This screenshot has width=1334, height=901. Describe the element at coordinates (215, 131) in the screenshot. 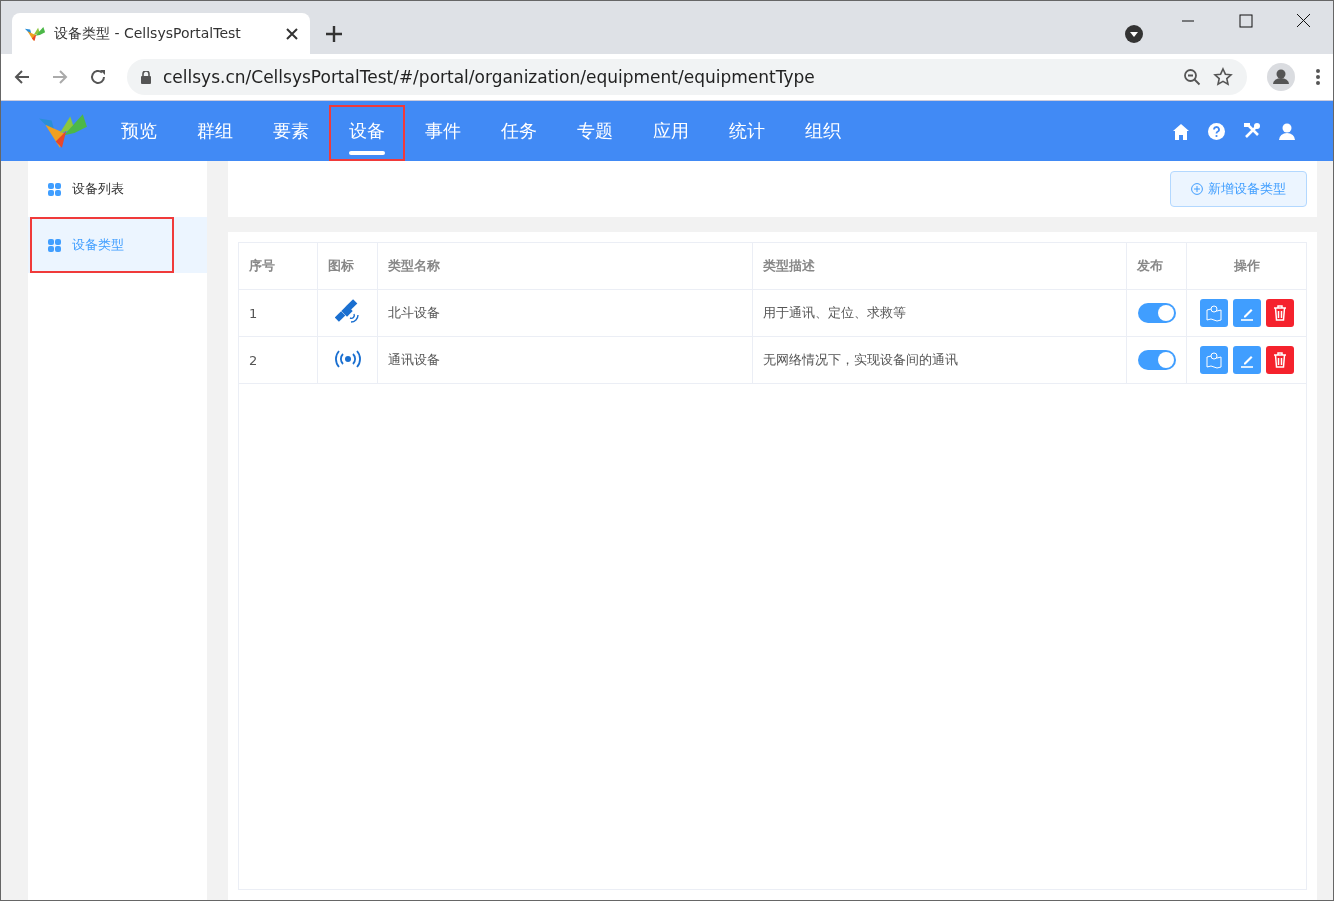

I see `nav-tab: 群组` at that location.